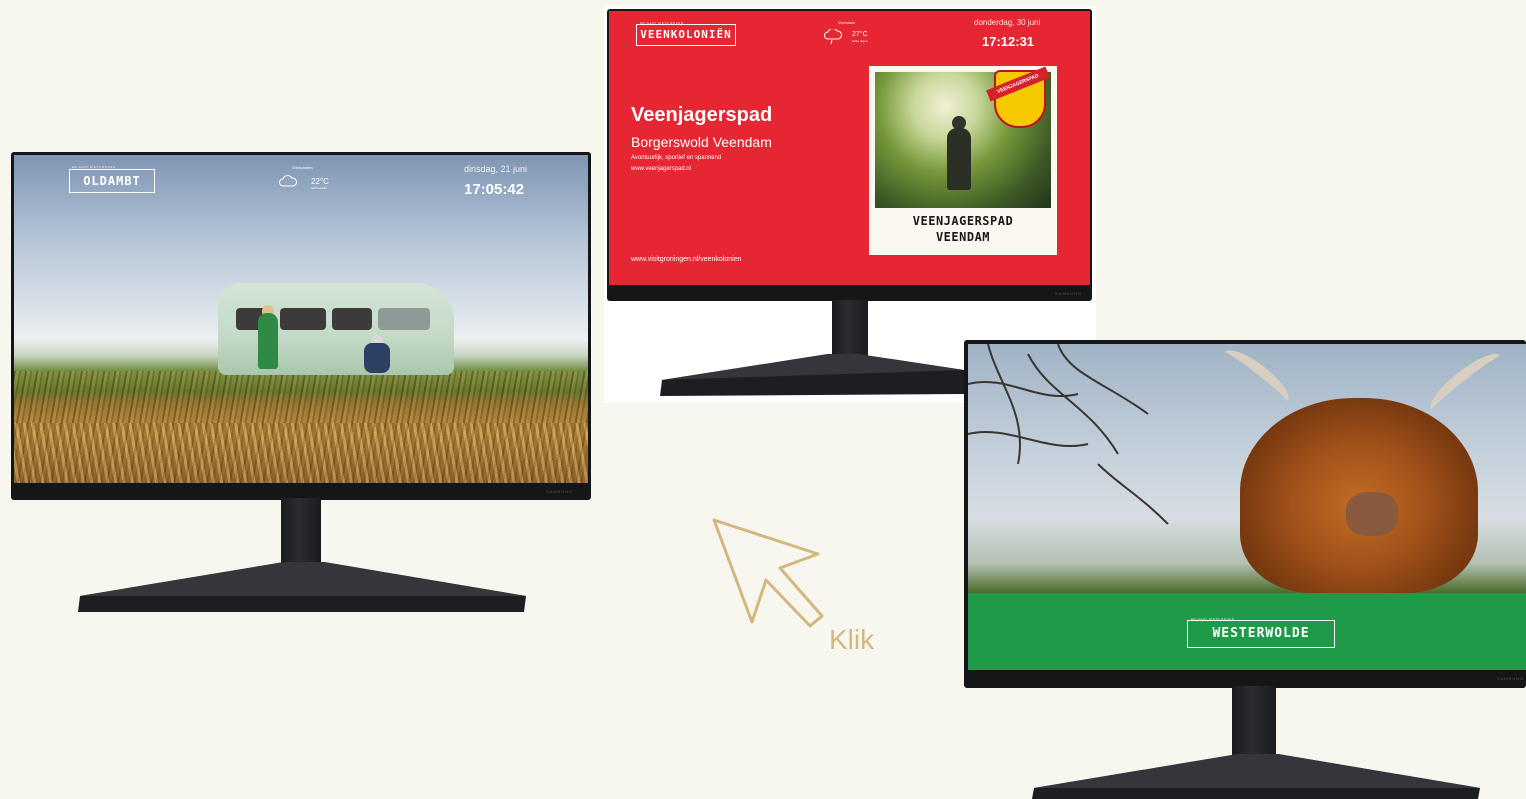 The height and width of the screenshot is (799, 1526). What do you see at coordinates (404, 319) in the screenshot?
I see `van-windshield` at bounding box center [404, 319].